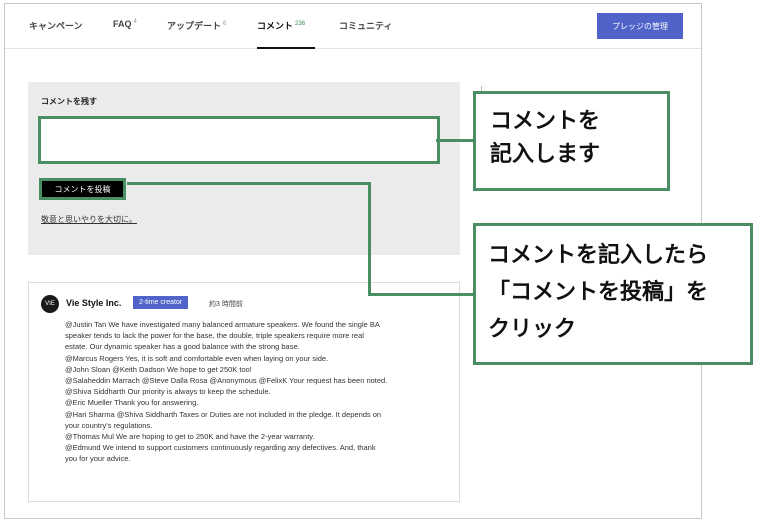  What do you see at coordinates (640, 26) in the screenshot?
I see `manage-pledge-button: プレッジの管理` at bounding box center [640, 26].